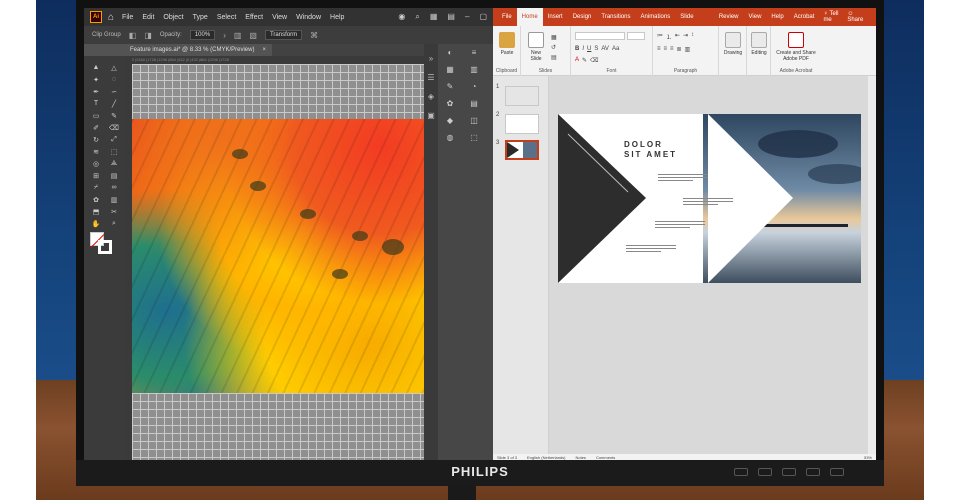 Image resolution: width=960 pixels, height=500 pixels. What do you see at coordinates (709, 198) in the screenshot?
I see `current-slide: DOLOR SIT AMET` at bounding box center [709, 198].